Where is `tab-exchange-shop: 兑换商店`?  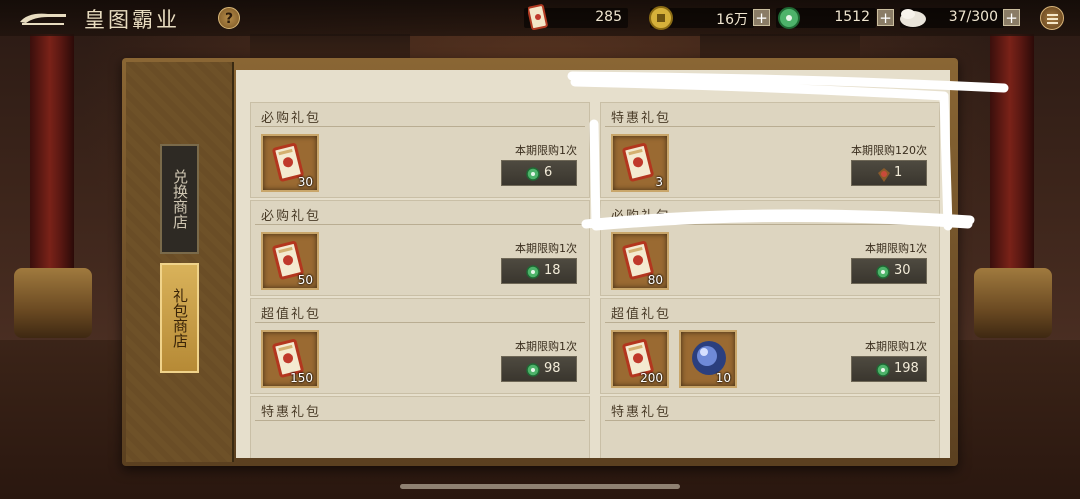 tab-exchange-shop: 兑换商店 is located at coordinates (179, 199).